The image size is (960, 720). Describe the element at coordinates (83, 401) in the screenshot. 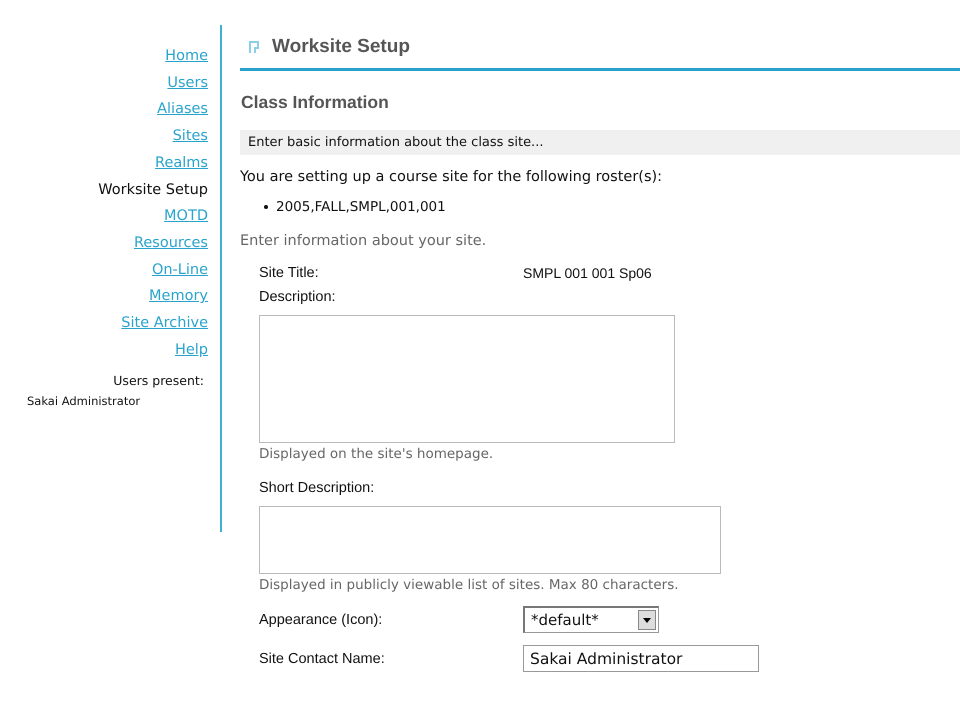

I see `user-name: Sakai Administrator` at that location.